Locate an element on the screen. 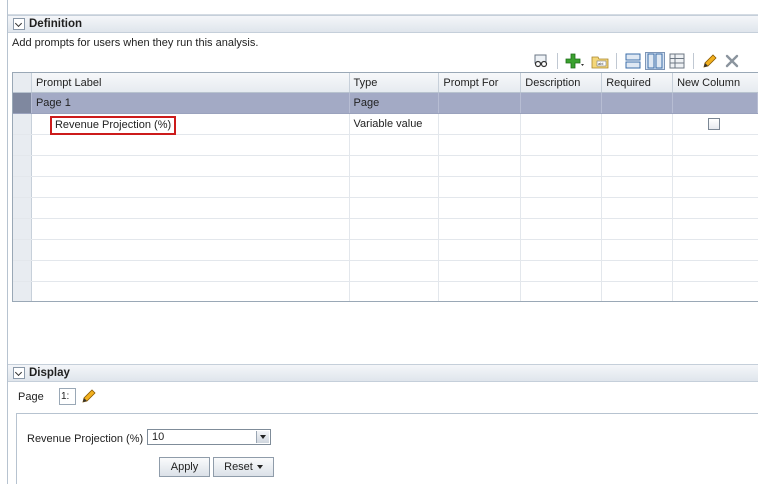 The image size is (758, 484). display-title: Display is located at coordinates (49, 373).